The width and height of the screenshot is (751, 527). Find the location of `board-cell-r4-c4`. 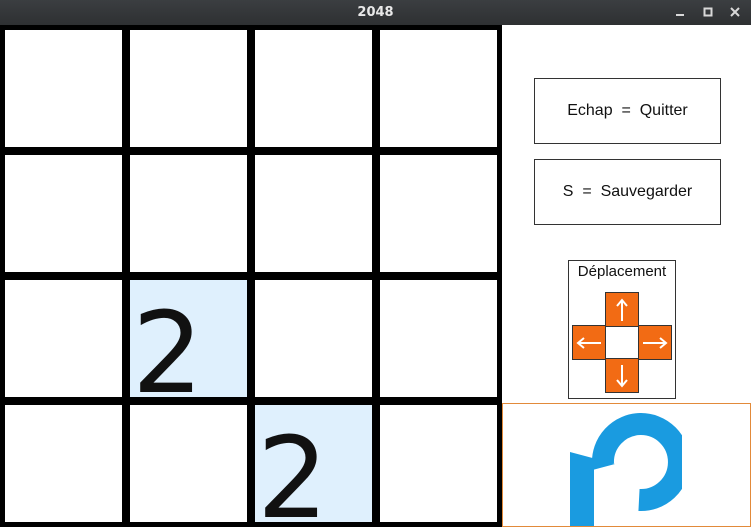

board-cell-r4-c4 is located at coordinates (438, 463).